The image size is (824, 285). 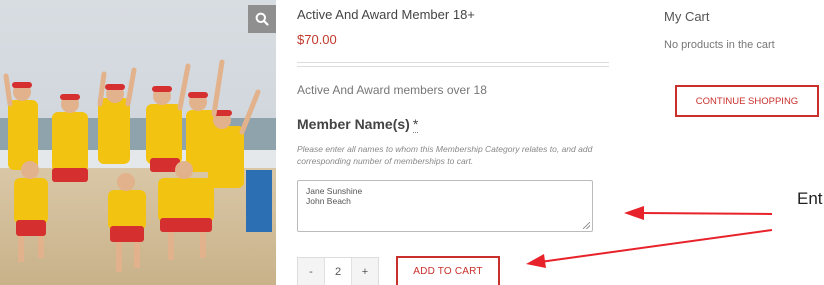 What do you see at coordinates (810, 198) in the screenshot?
I see `annotation-text: Ent` at bounding box center [810, 198].